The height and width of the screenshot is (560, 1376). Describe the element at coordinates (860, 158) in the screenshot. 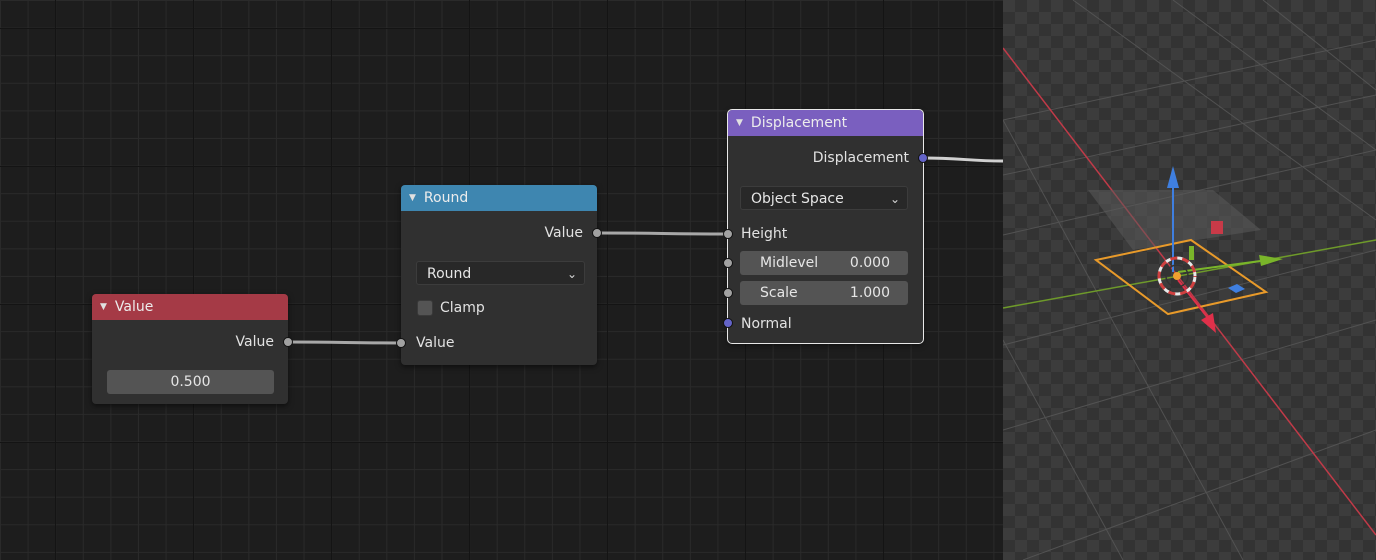

I see `displacement-output-label: Displacement` at that location.